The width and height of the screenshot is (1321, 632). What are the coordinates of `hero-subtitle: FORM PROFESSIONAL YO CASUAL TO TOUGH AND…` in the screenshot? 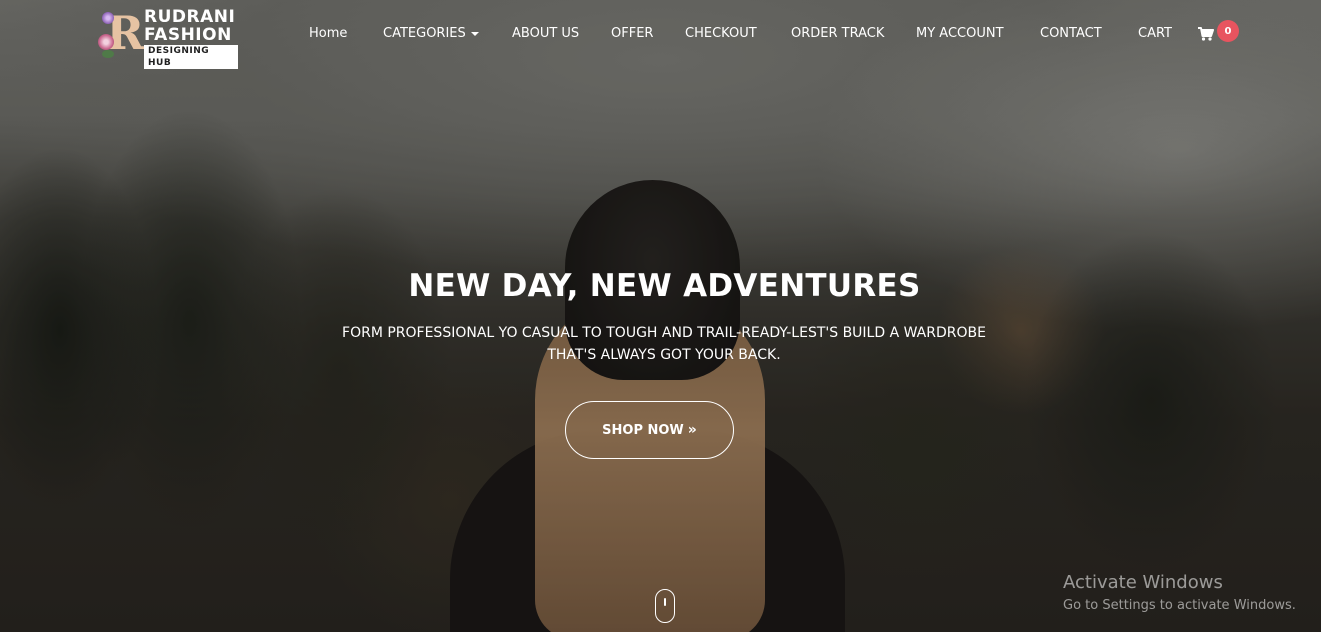 It's located at (664, 344).